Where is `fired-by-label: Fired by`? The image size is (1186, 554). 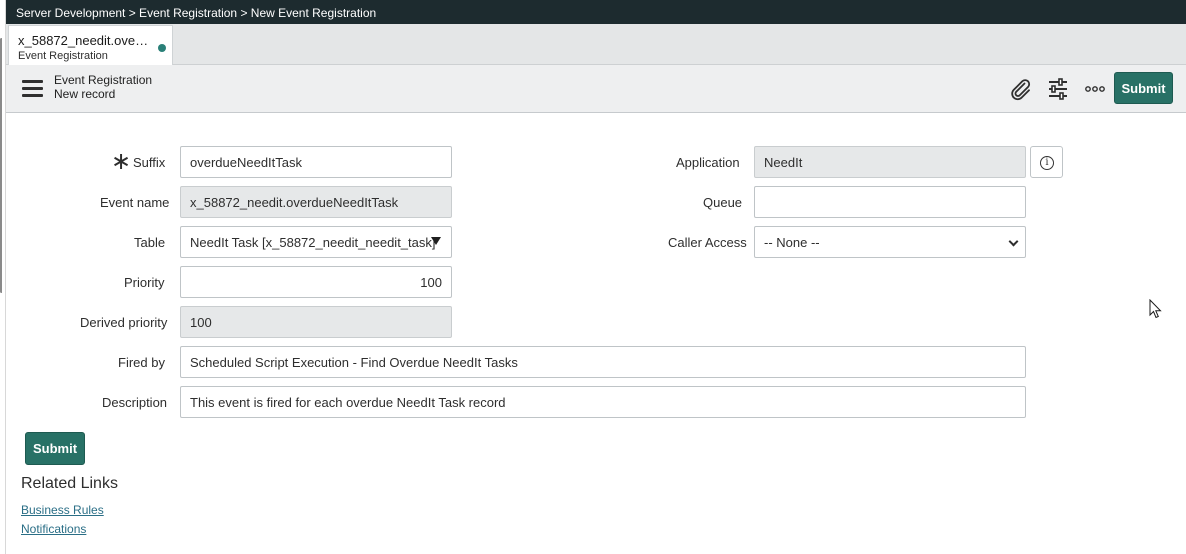 fired-by-label: Fired by is located at coordinates (141, 362).